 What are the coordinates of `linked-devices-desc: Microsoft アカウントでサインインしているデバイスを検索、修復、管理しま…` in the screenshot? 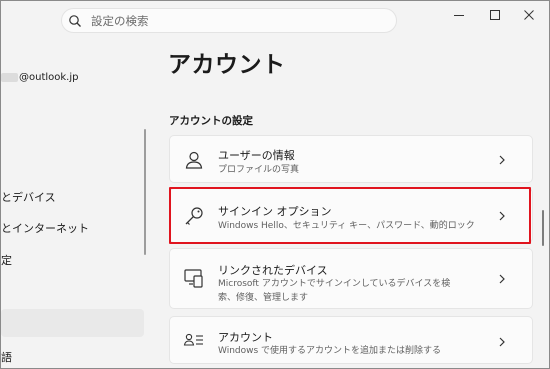 It's located at (334, 291).